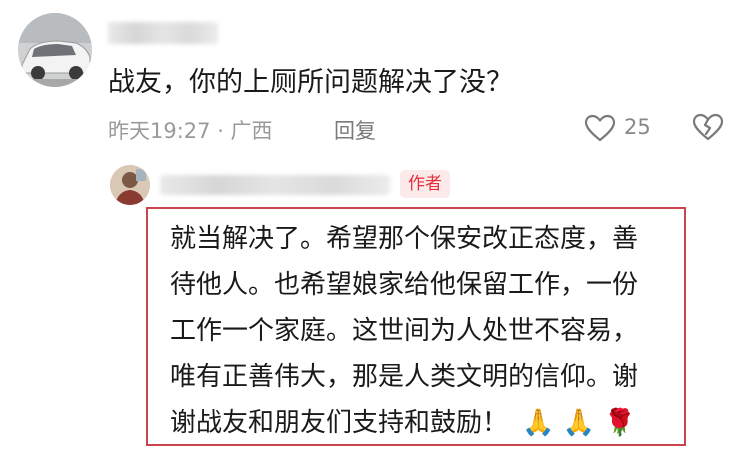  I want to click on reply-line-5-text: 谢战友和朋友们支持和鼓励！, so click(339, 423).